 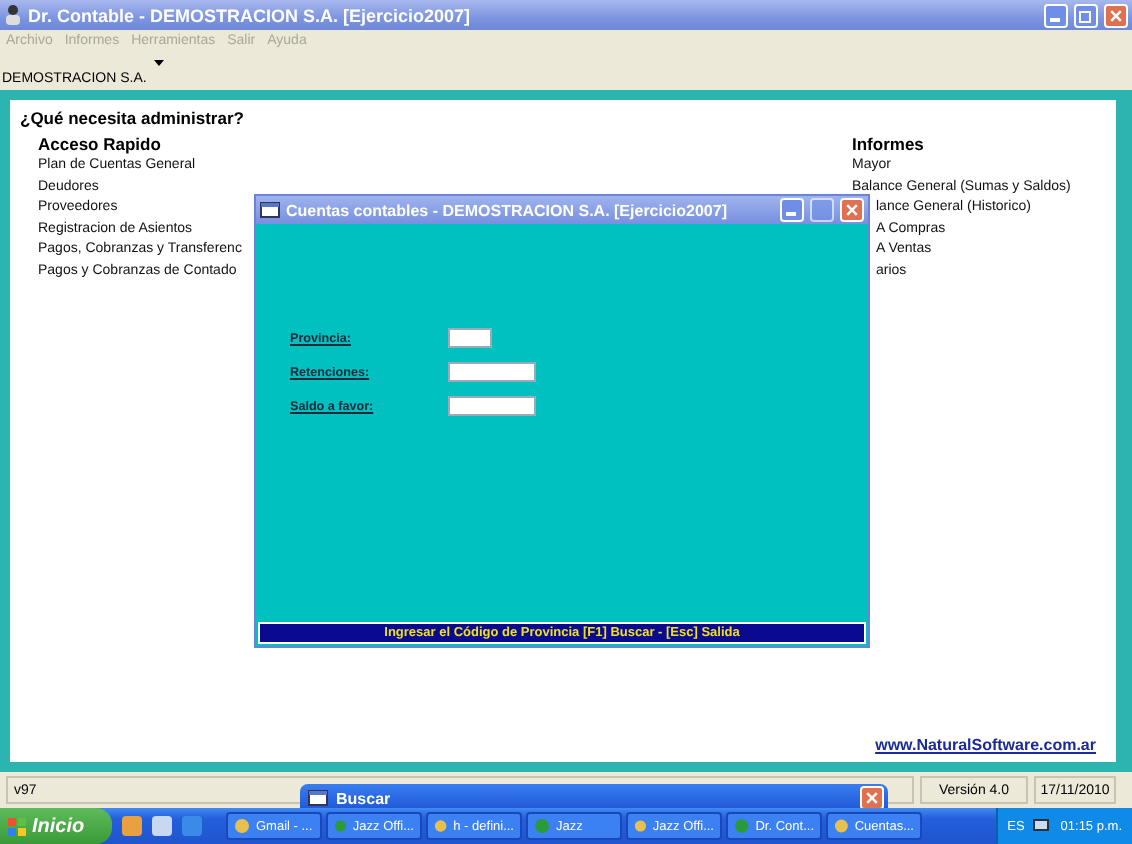 What do you see at coordinates (364, 798) in the screenshot?
I see `search-window-title: Buscar` at bounding box center [364, 798].